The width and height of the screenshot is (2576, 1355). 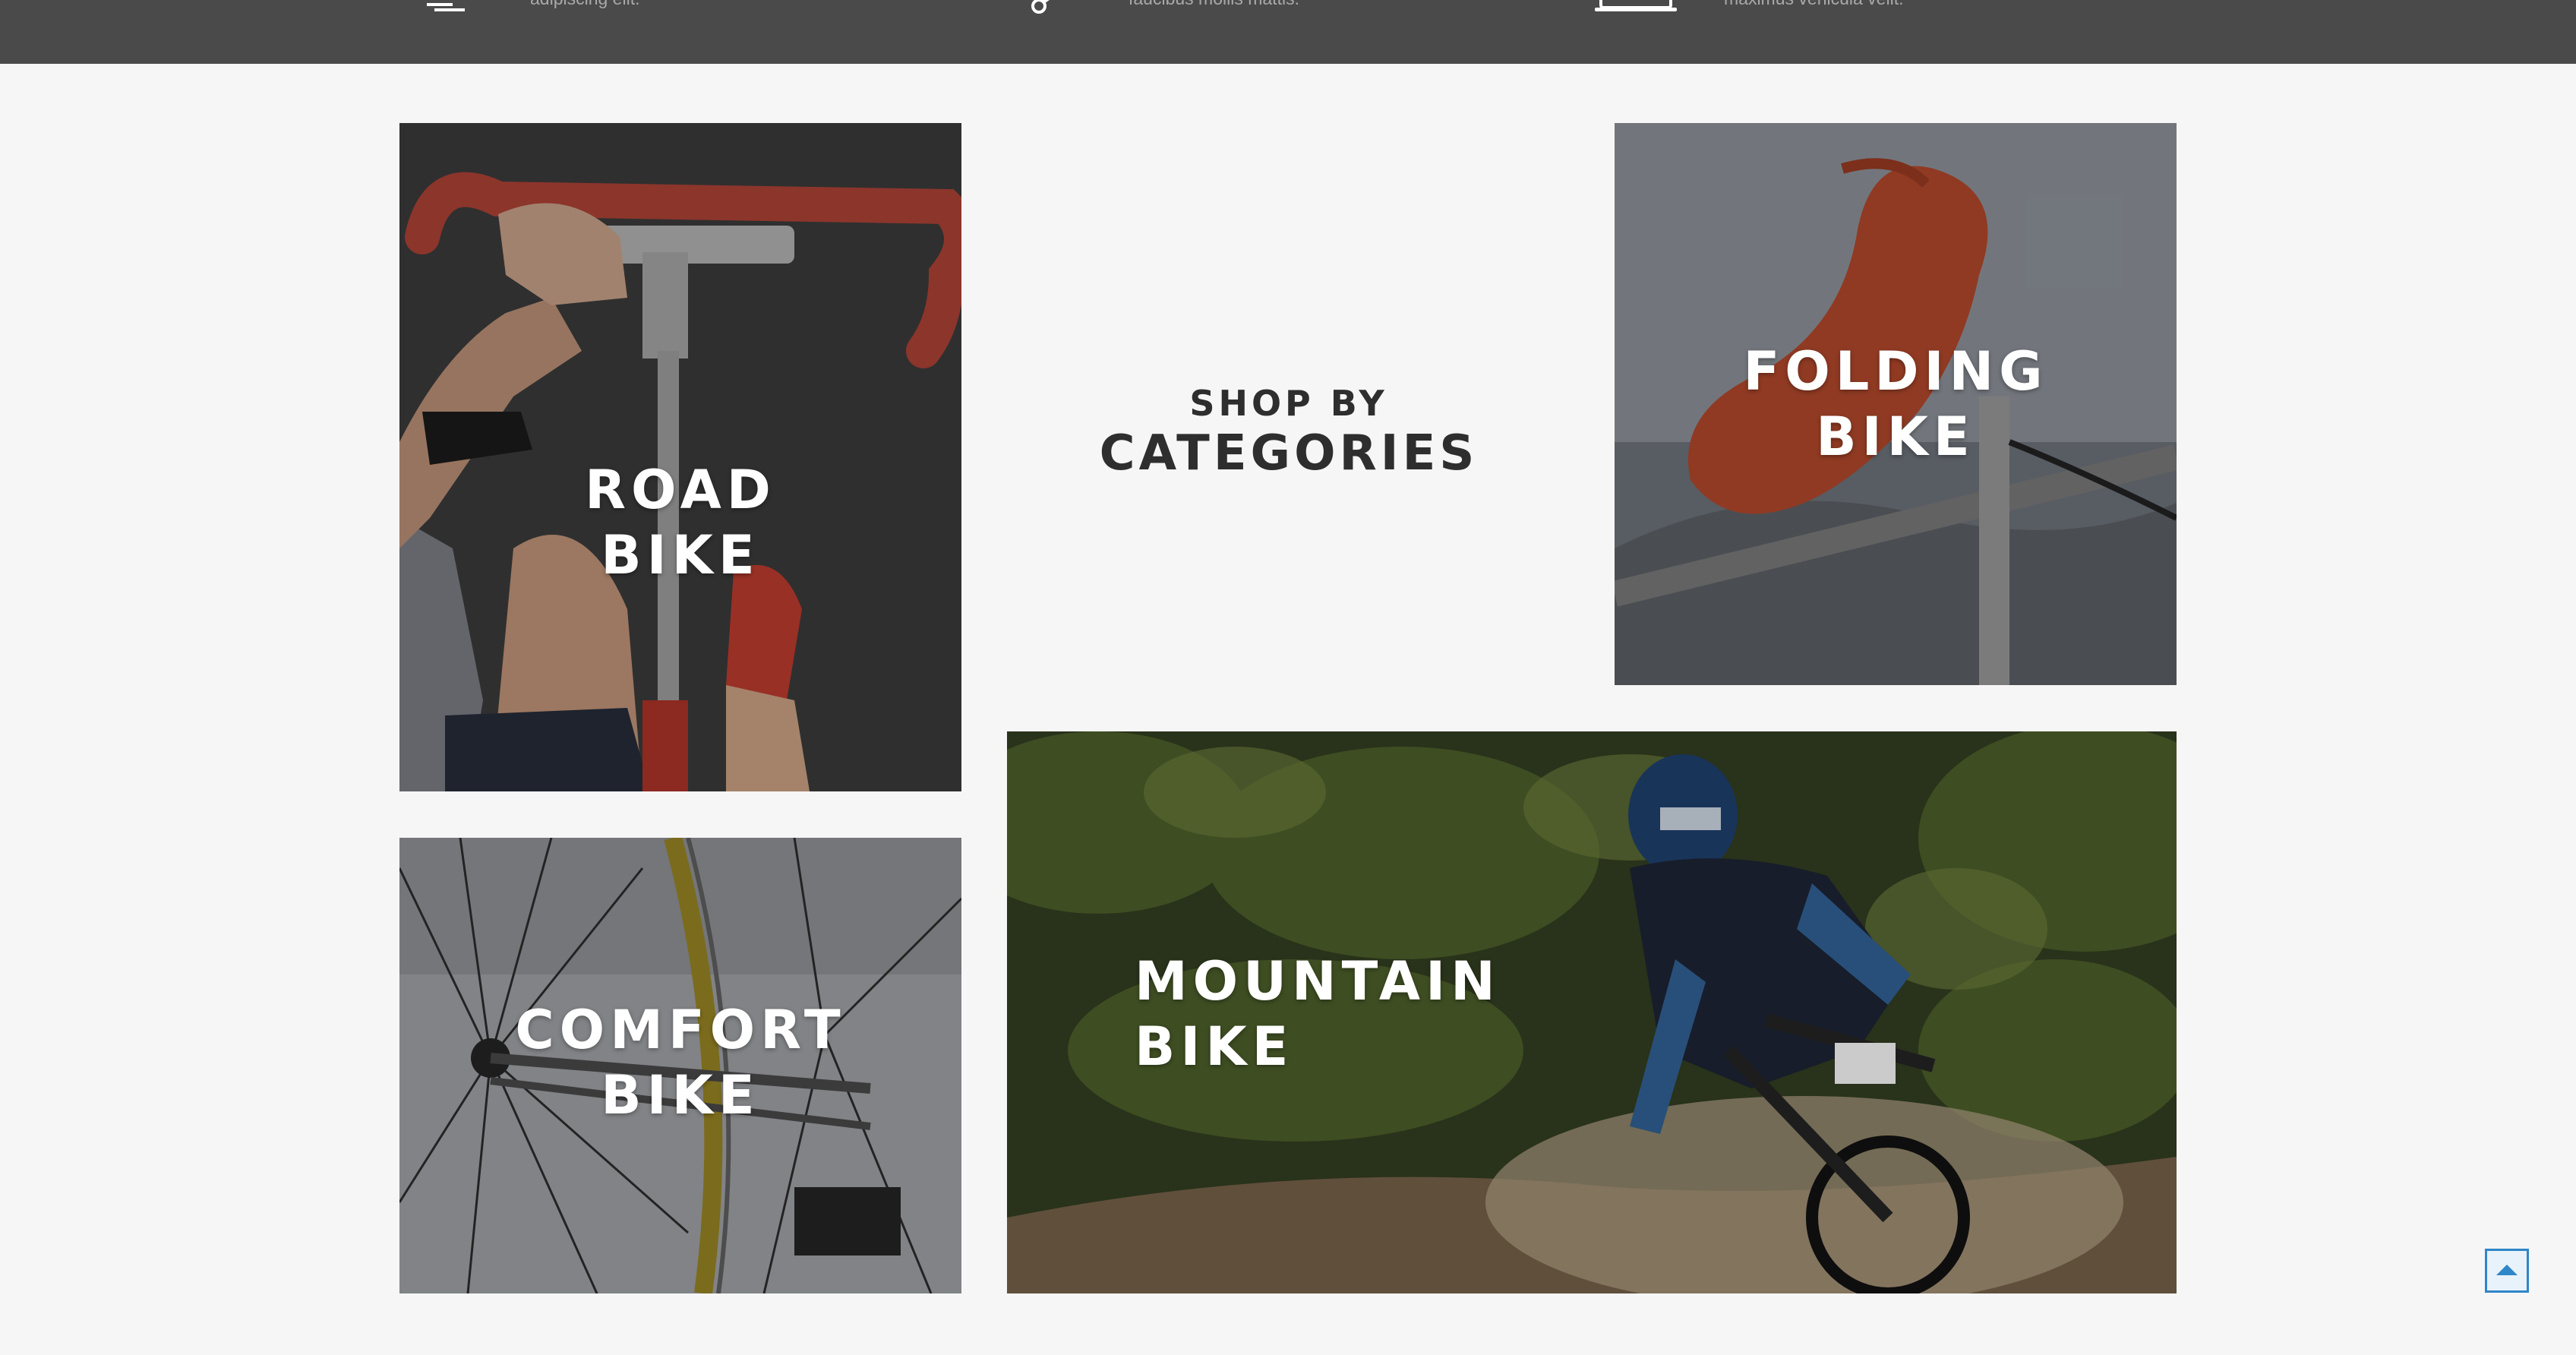 What do you see at coordinates (1814, 7) in the screenshot?
I see `feature-text: maximus vehicula velit.` at bounding box center [1814, 7].